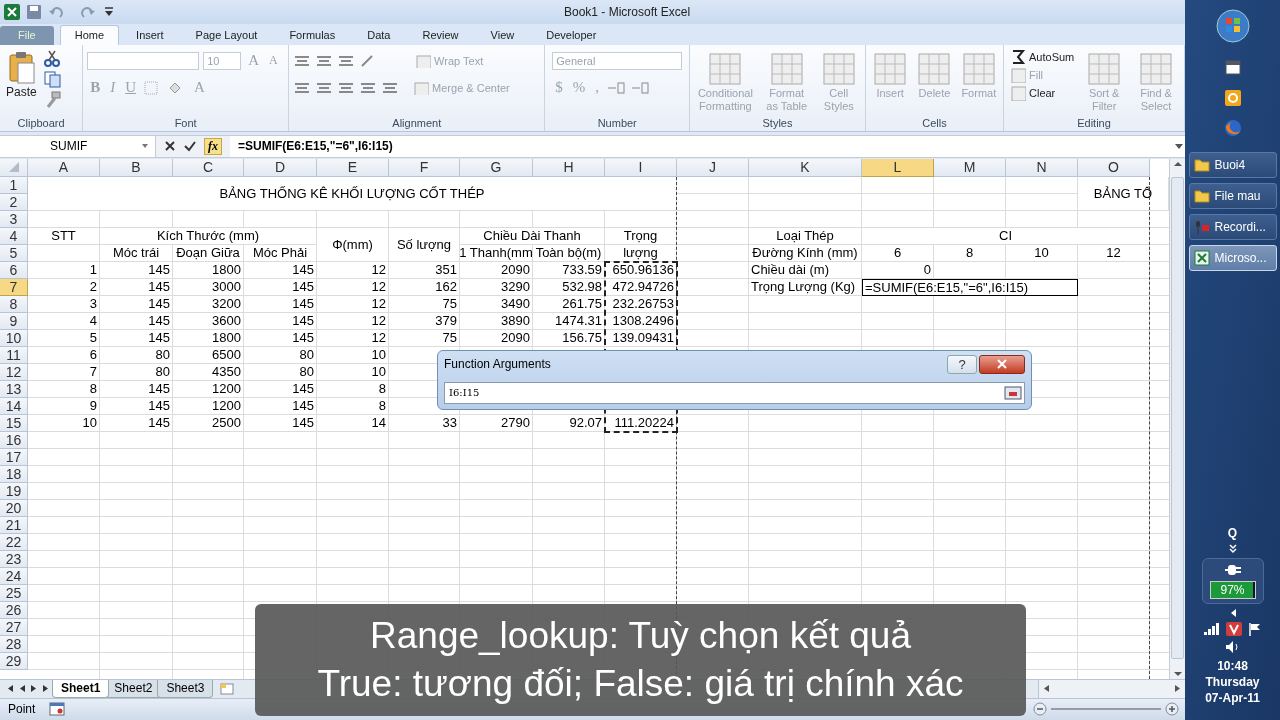 This screenshot has width=1280, height=720. Describe the element at coordinates (569, 167) in the screenshot. I see `column-header: H` at that location.